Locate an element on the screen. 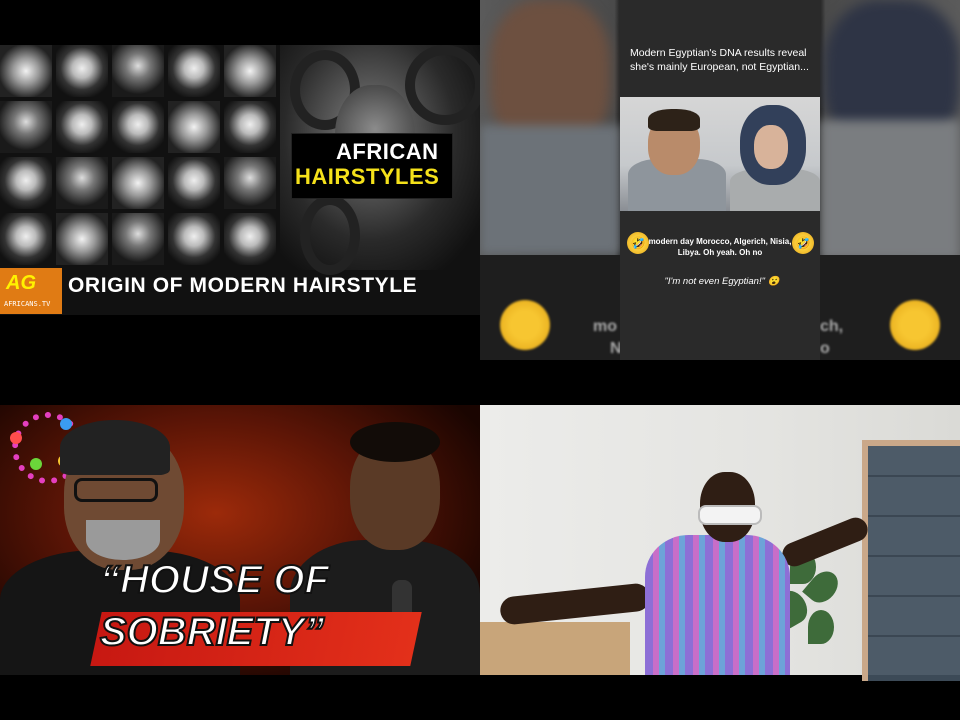 The image size is (960, 720). channel-logo: AG AFRICANS.TV is located at coordinates (31, 291).